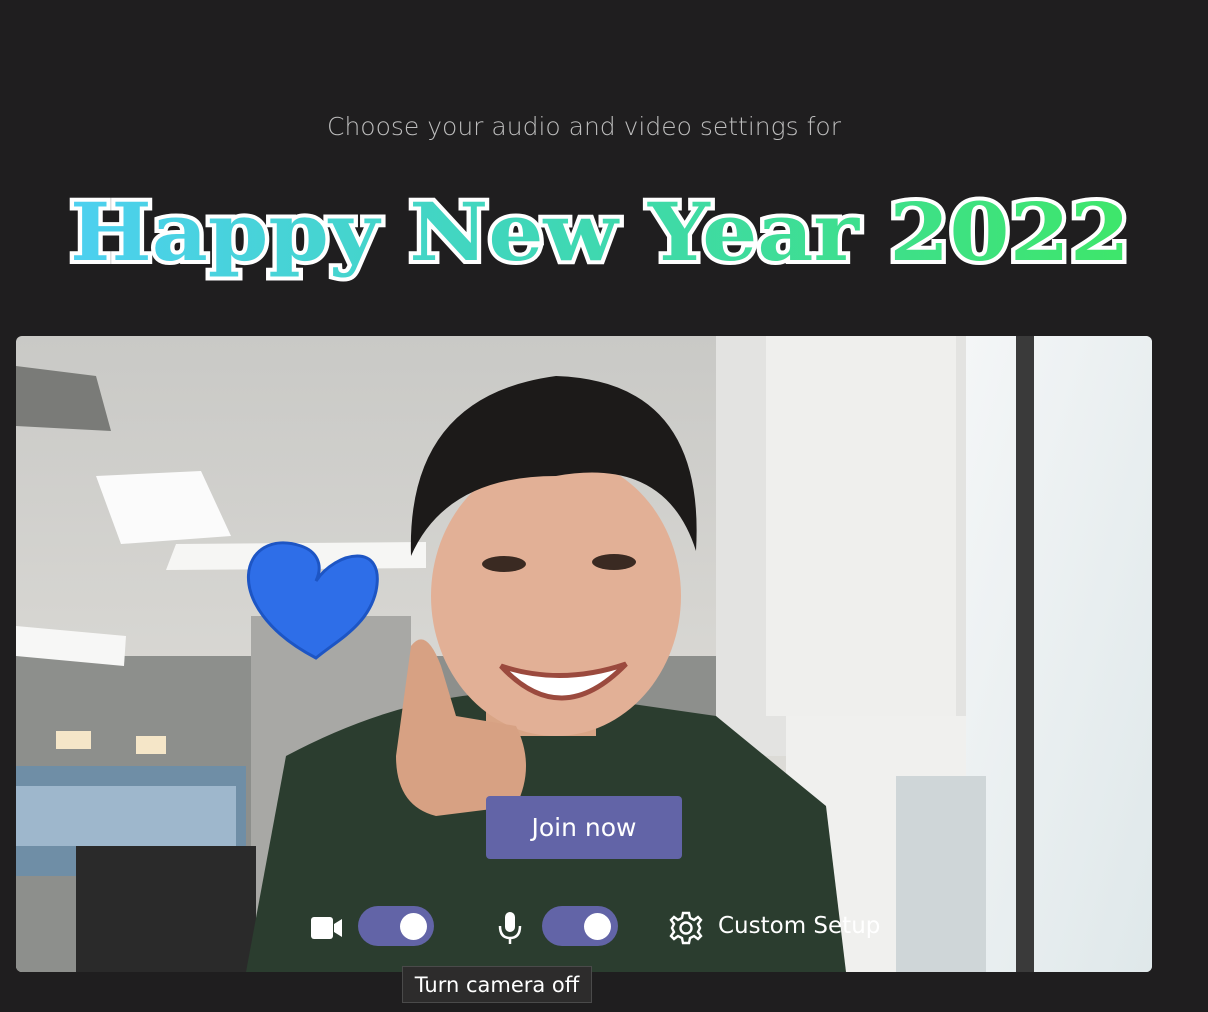 Image resolution: width=1208 pixels, height=1012 pixels. What do you see at coordinates (686, 928) in the screenshot?
I see `gear-icon` at bounding box center [686, 928].